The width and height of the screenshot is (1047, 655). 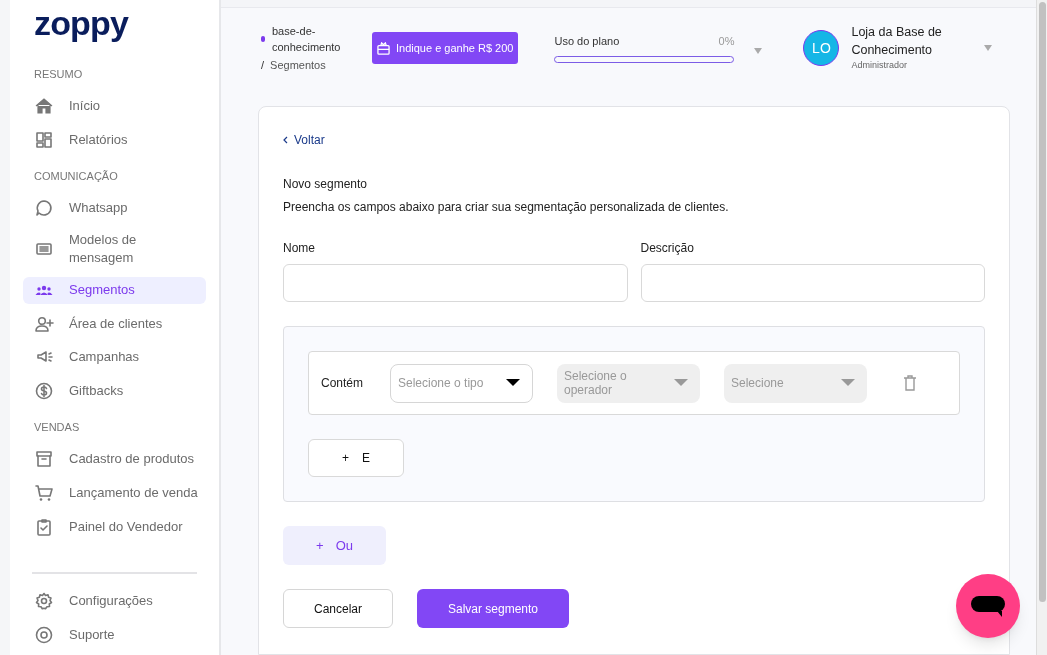 I want to click on breadcrumb-current: Segmentos, so click(x=298, y=65).